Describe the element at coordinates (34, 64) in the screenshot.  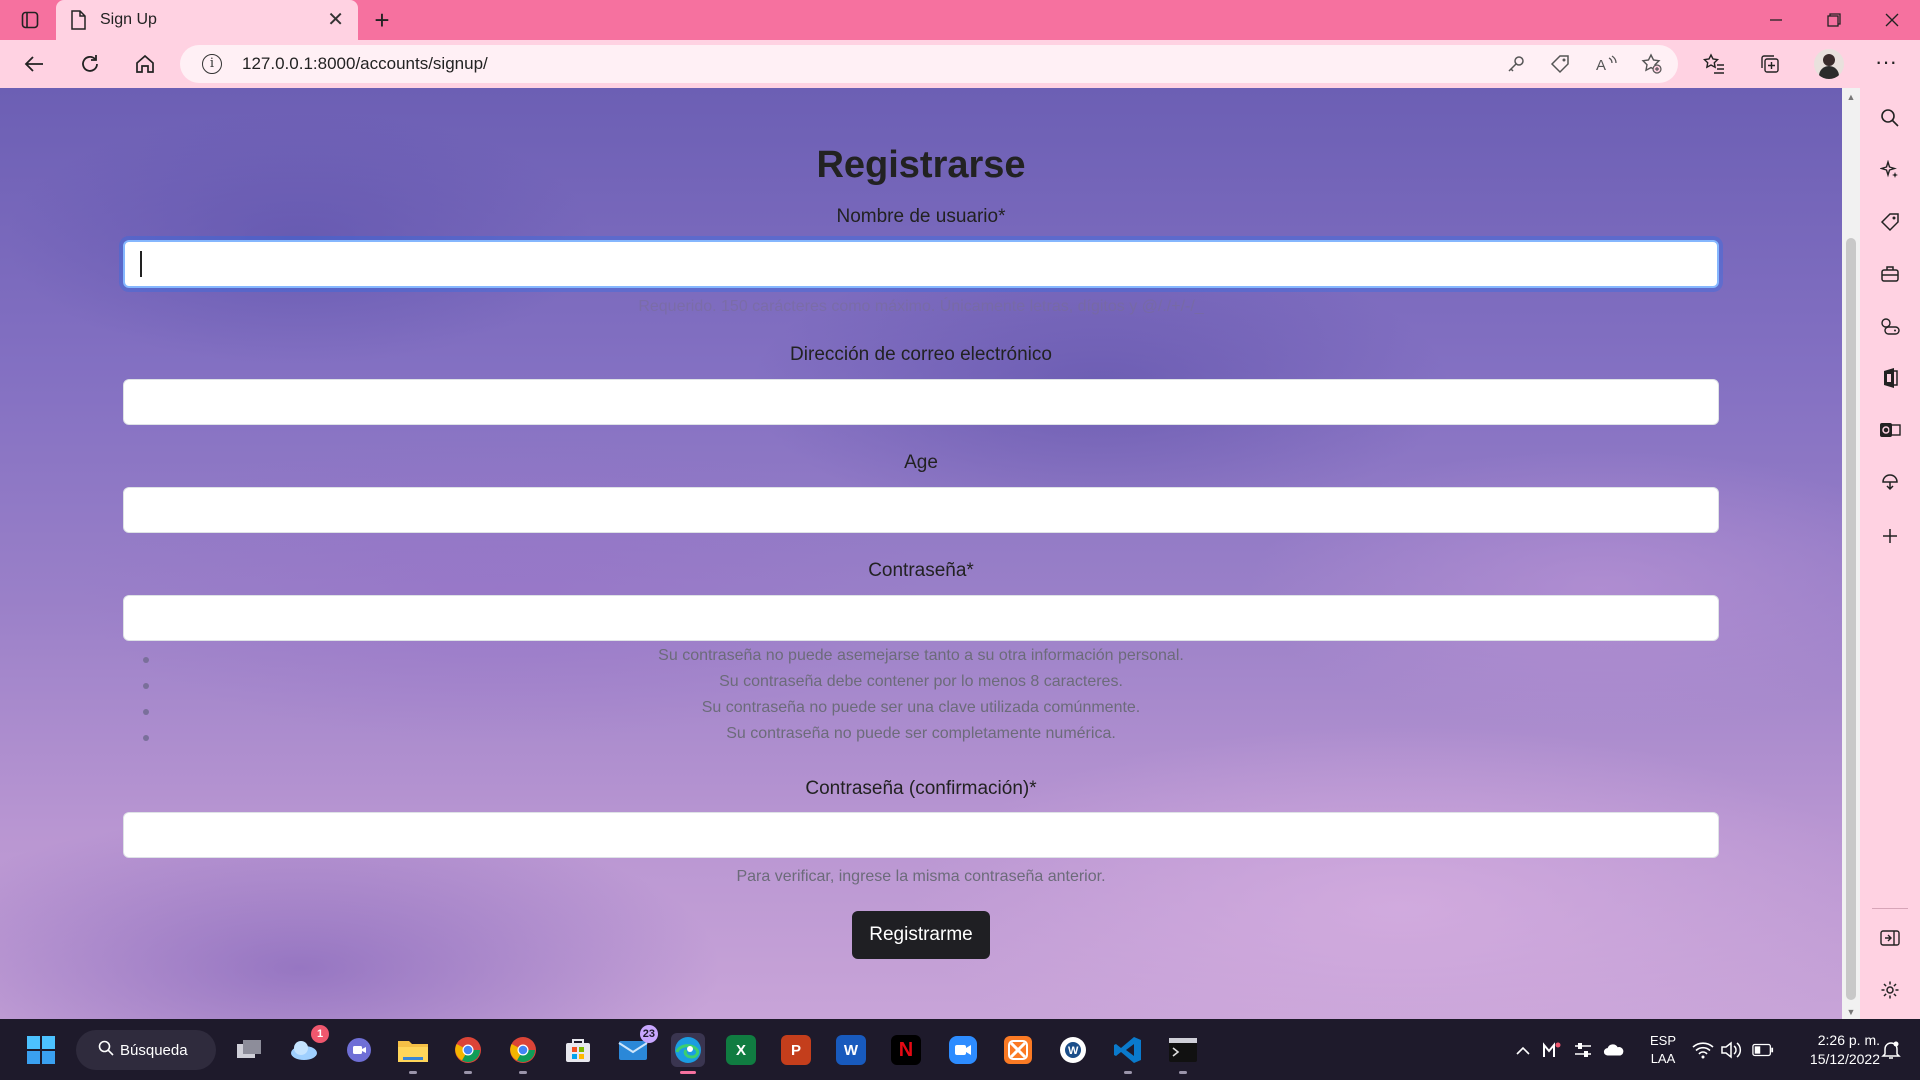
I see `back-icon` at that location.